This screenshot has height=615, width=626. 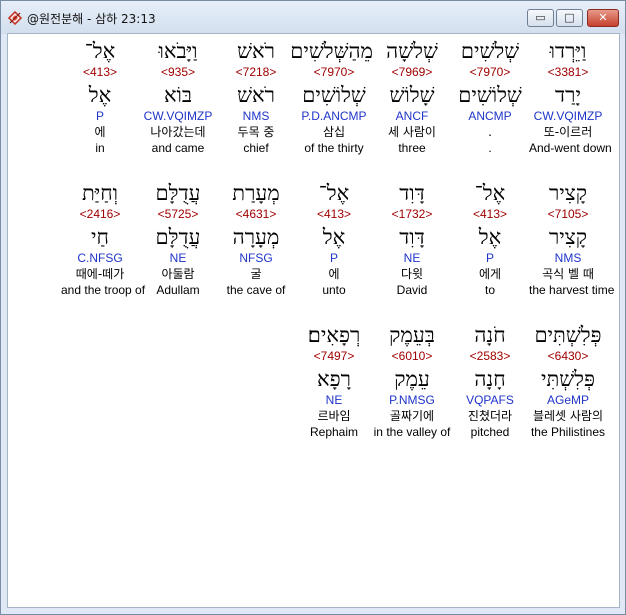 What do you see at coordinates (540, 18) in the screenshot?
I see `minimize-button: ▭` at bounding box center [540, 18].